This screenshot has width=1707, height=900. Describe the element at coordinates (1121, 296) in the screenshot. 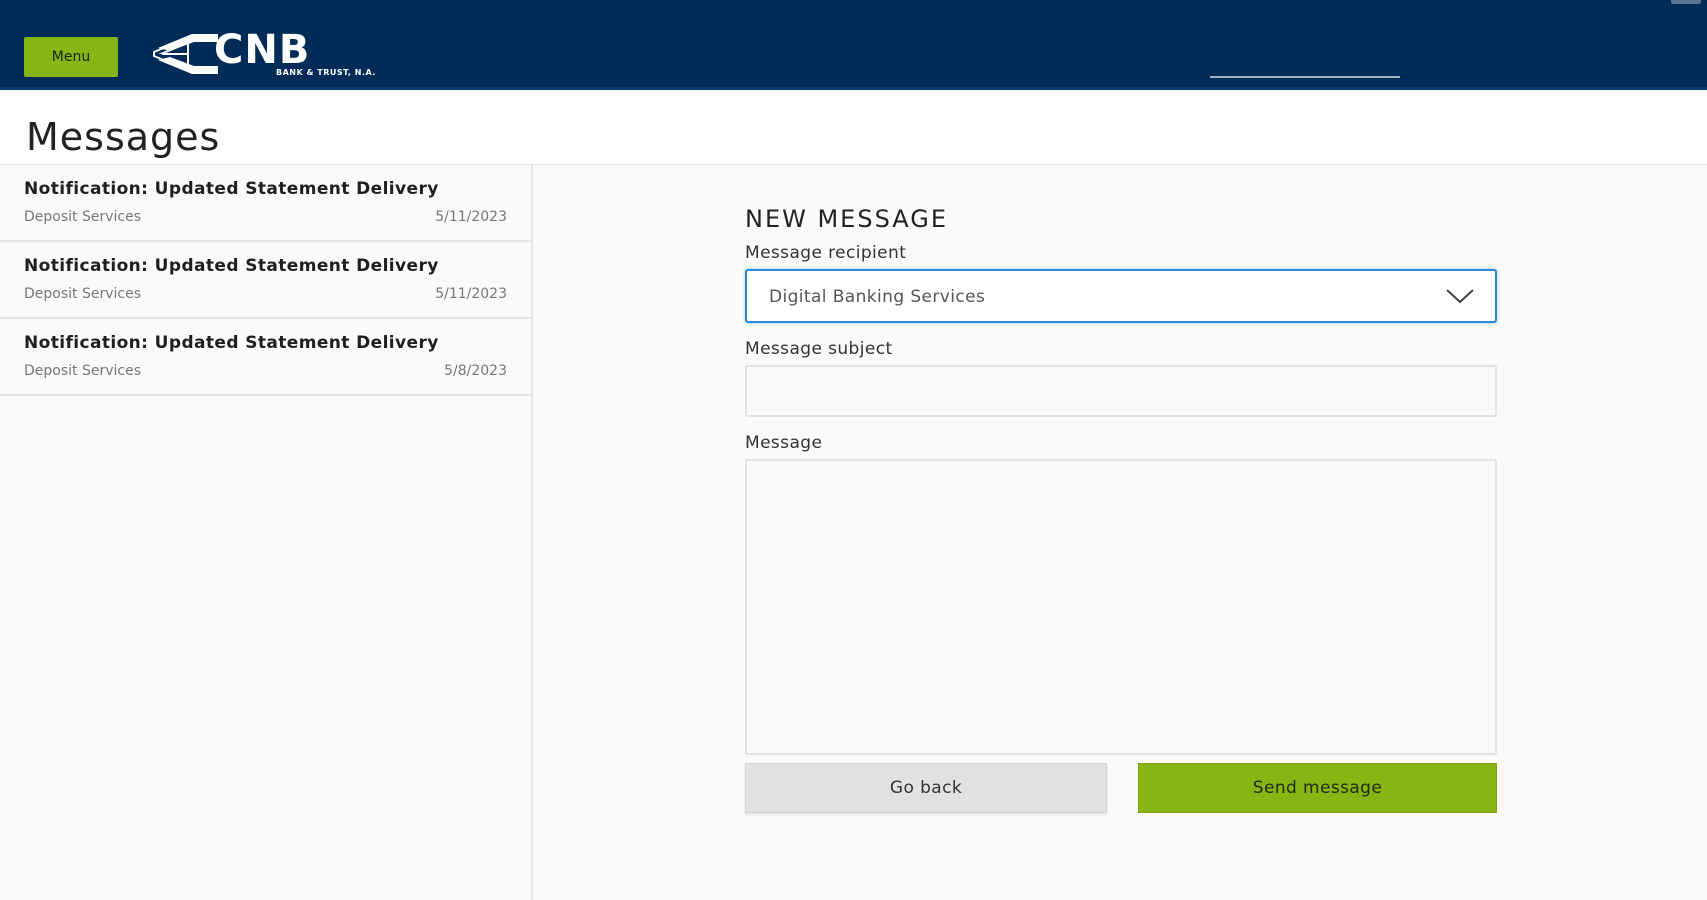

I see `recipient-select: Digital Banking Services` at that location.